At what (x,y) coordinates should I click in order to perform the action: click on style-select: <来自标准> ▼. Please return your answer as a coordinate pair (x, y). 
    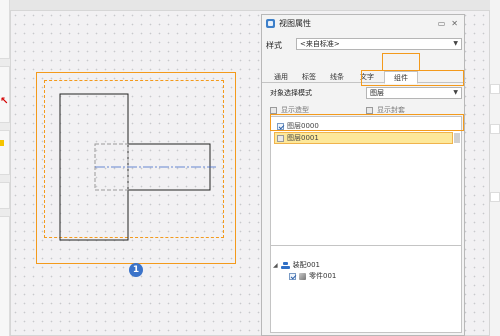
    Looking at the image, I should click on (379, 44).